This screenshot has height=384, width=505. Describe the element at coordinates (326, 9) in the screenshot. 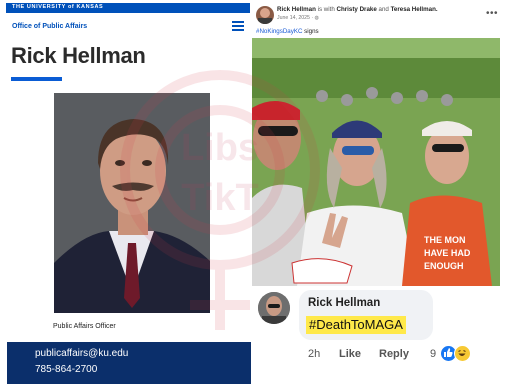

I see `with-text: is with` at that location.